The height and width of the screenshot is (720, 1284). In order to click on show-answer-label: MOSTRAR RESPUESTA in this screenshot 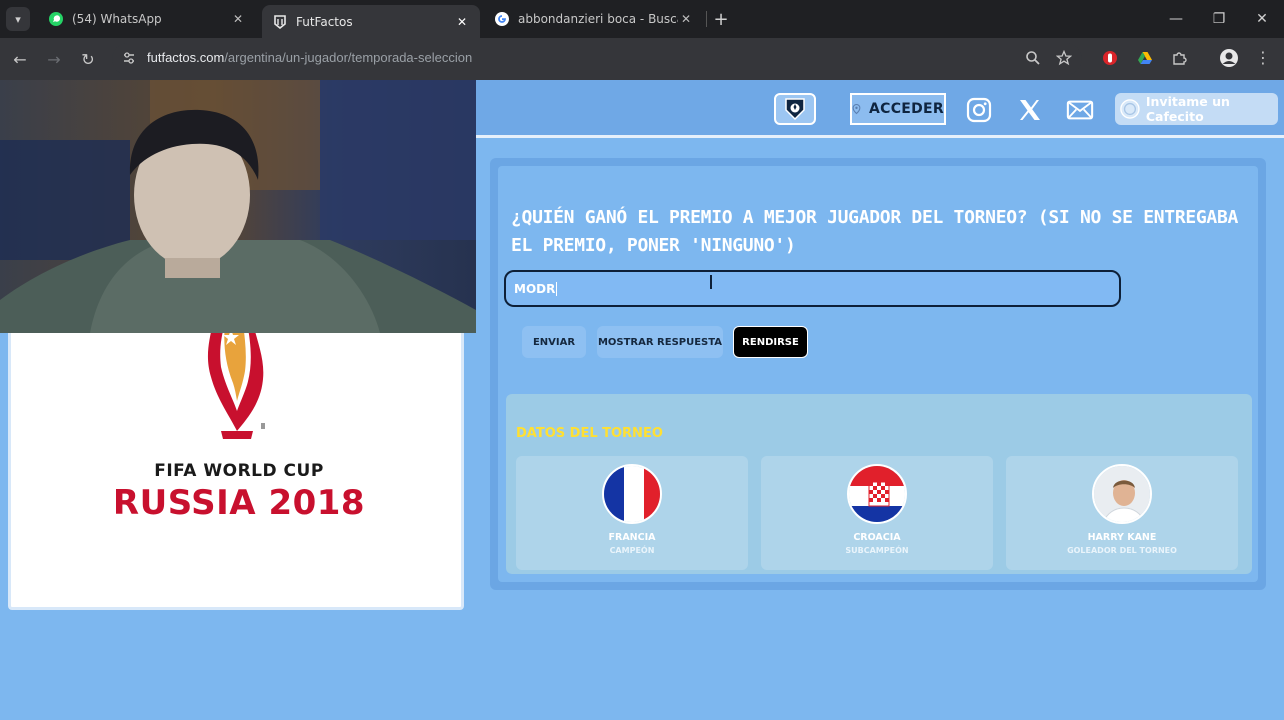, I will do `click(660, 342)`.